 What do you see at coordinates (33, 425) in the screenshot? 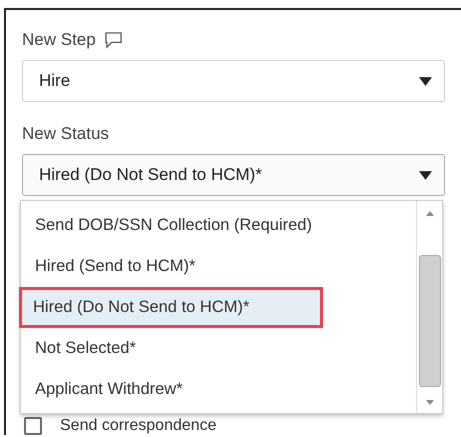
I see `checkbox` at bounding box center [33, 425].